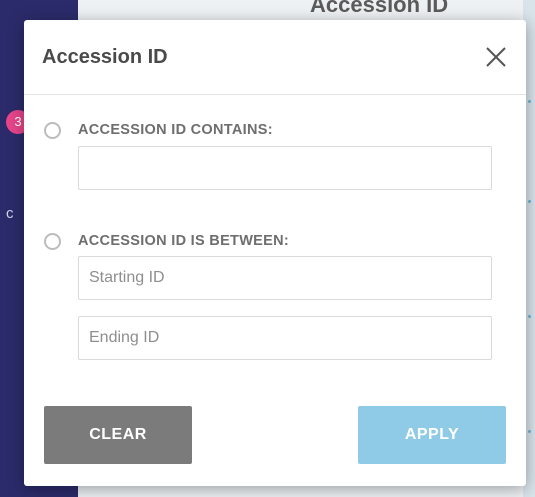  Describe the element at coordinates (52, 130) in the screenshot. I see `radio-contains` at that location.